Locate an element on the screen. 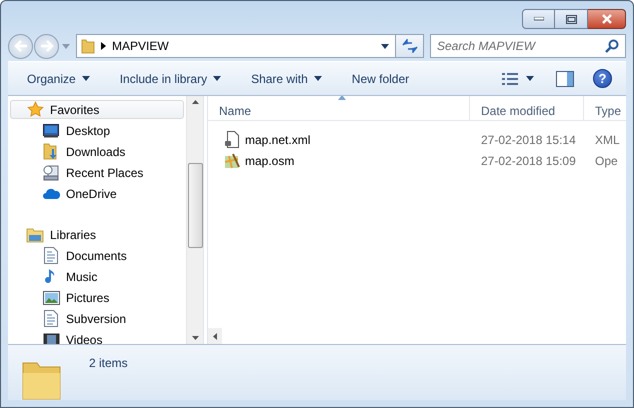 This screenshot has width=634, height=408. recent-icon is located at coordinates (51, 172).